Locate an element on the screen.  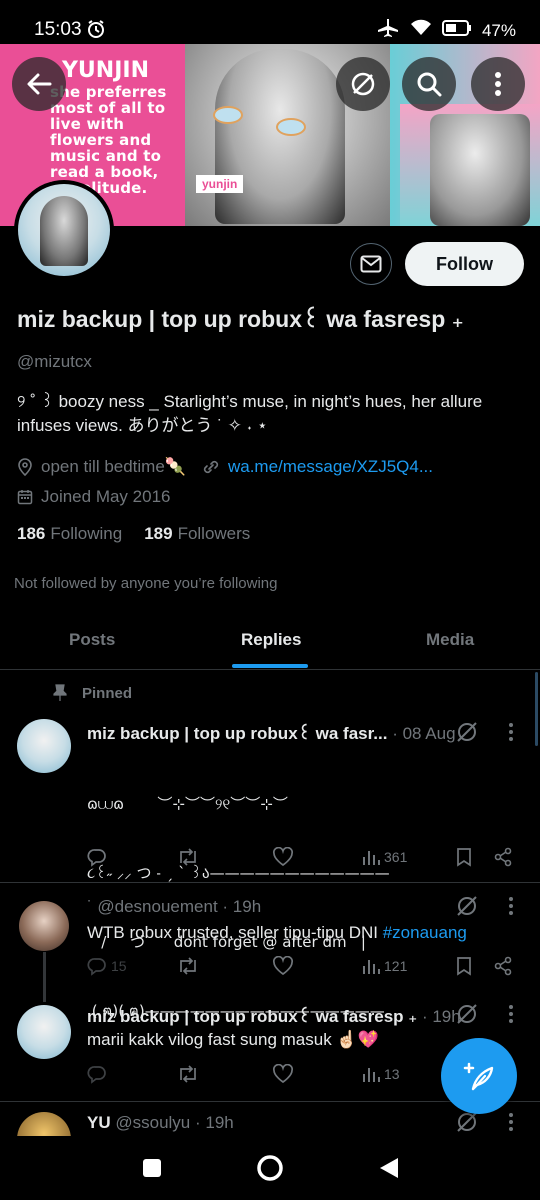
link-icon is located at coordinates (211, 467).